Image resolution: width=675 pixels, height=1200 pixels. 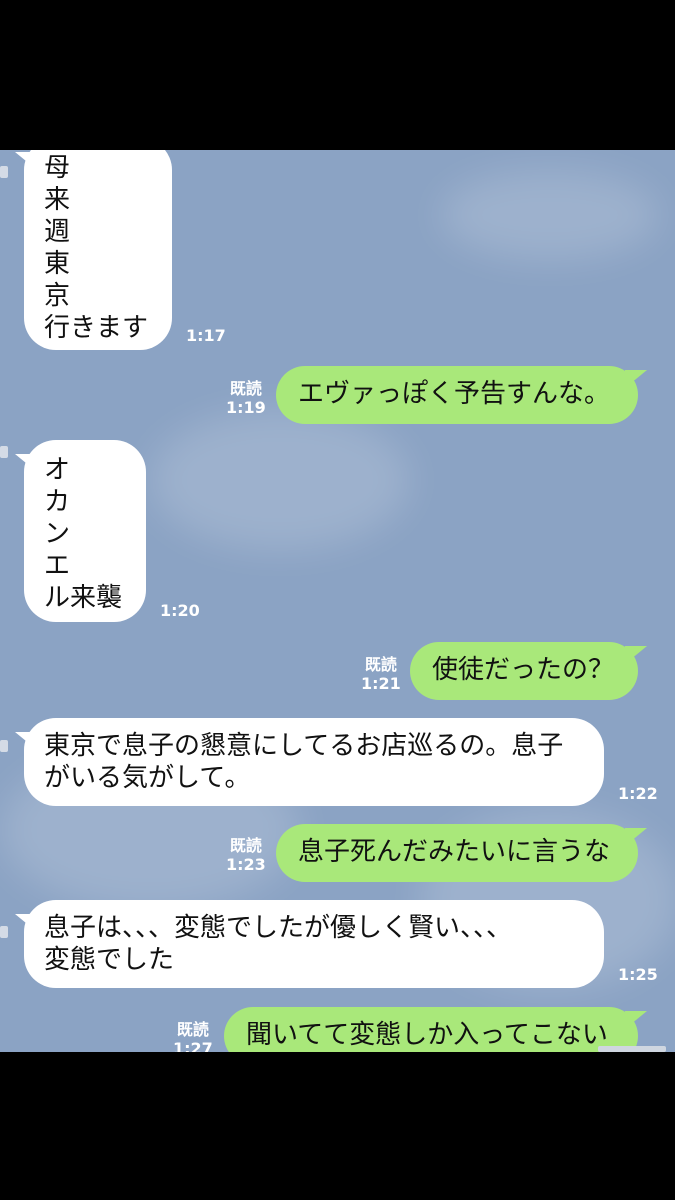 What do you see at coordinates (57, 168) in the screenshot?
I see `message-line: 母` at bounding box center [57, 168].